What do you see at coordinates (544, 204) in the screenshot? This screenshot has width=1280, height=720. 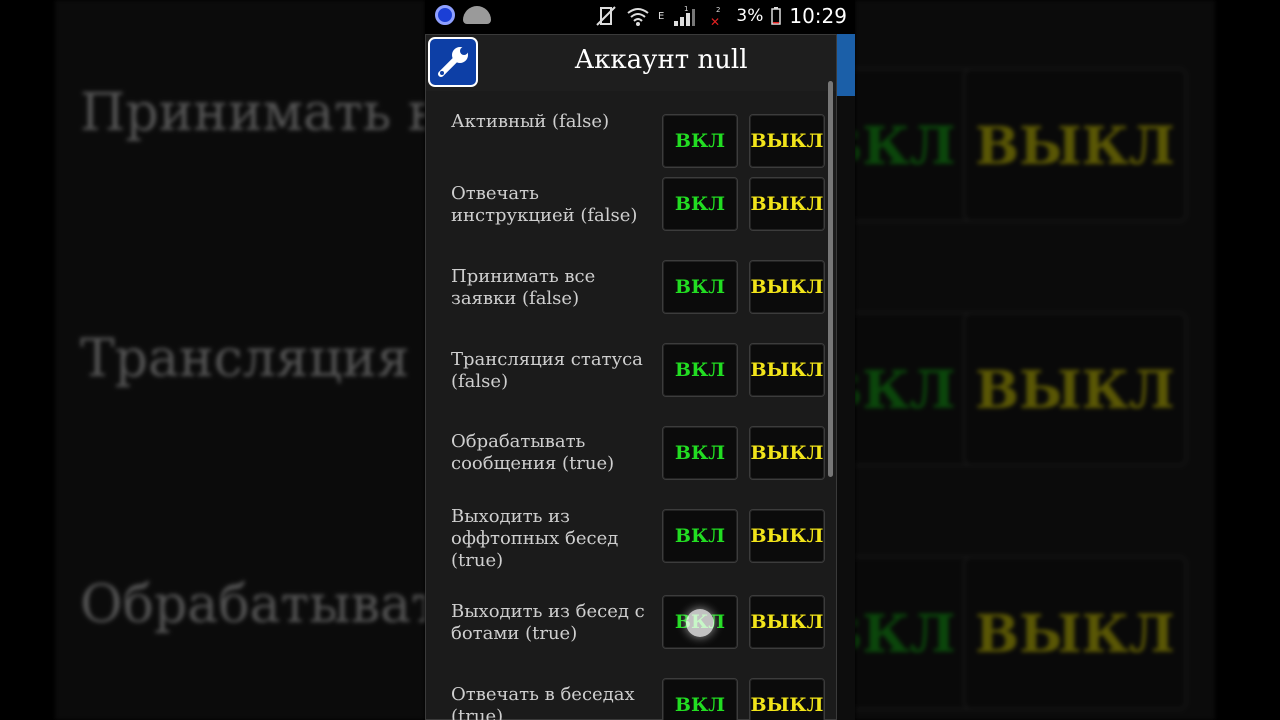 I see `setting-label: Отвечать инструкцией (false)` at bounding box center [544, 204].